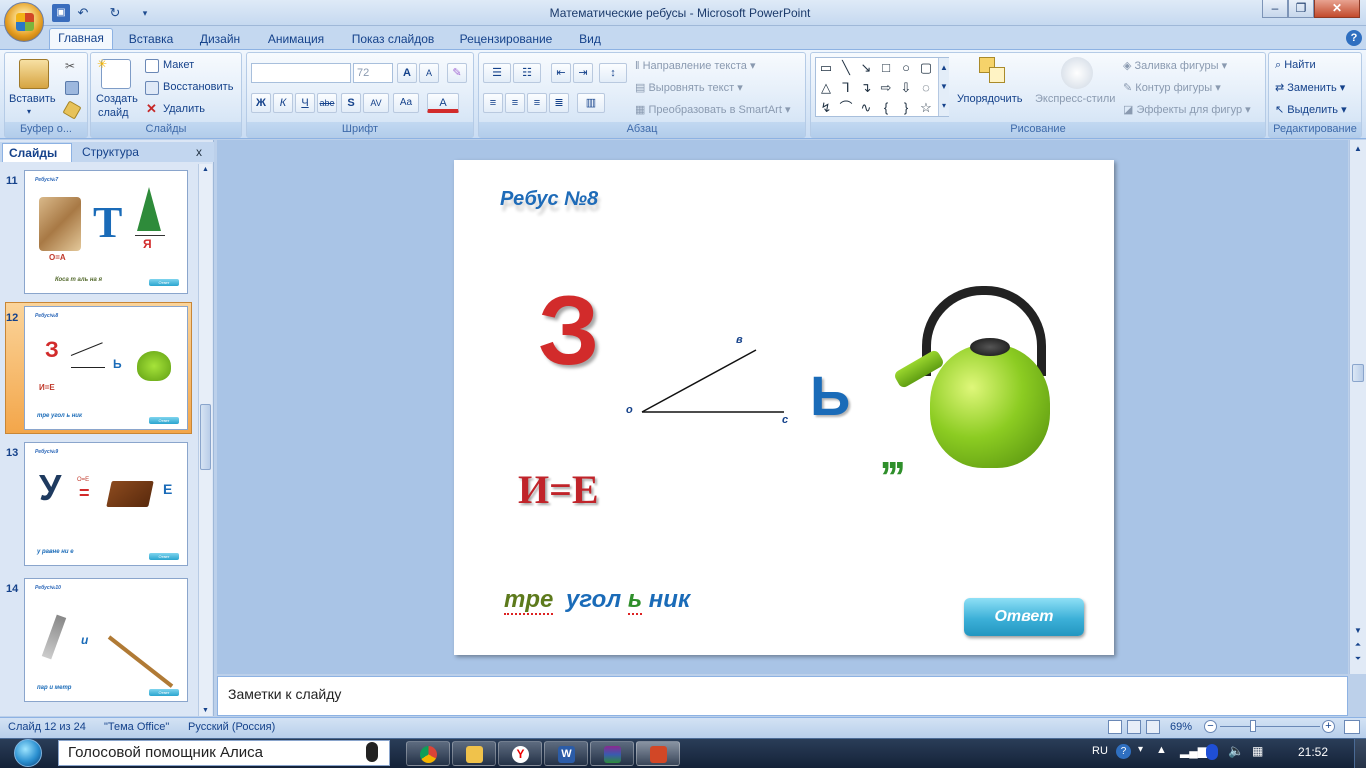  What do you see at coordinates (1354, 38) in the screenshot?
I see `help-icon: ?` at bounding box center [1354, 38].